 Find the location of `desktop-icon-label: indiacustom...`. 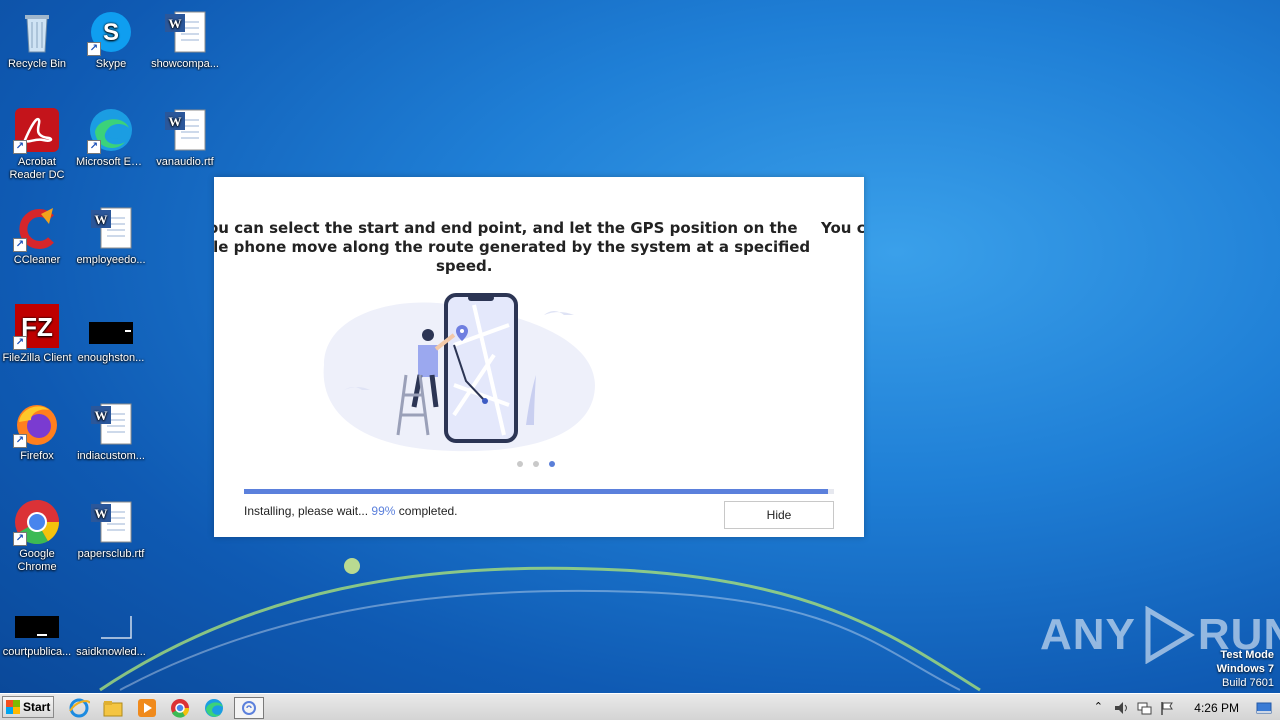

desktop-icon-label: indiacustom... is located at coordinates (111, 456).